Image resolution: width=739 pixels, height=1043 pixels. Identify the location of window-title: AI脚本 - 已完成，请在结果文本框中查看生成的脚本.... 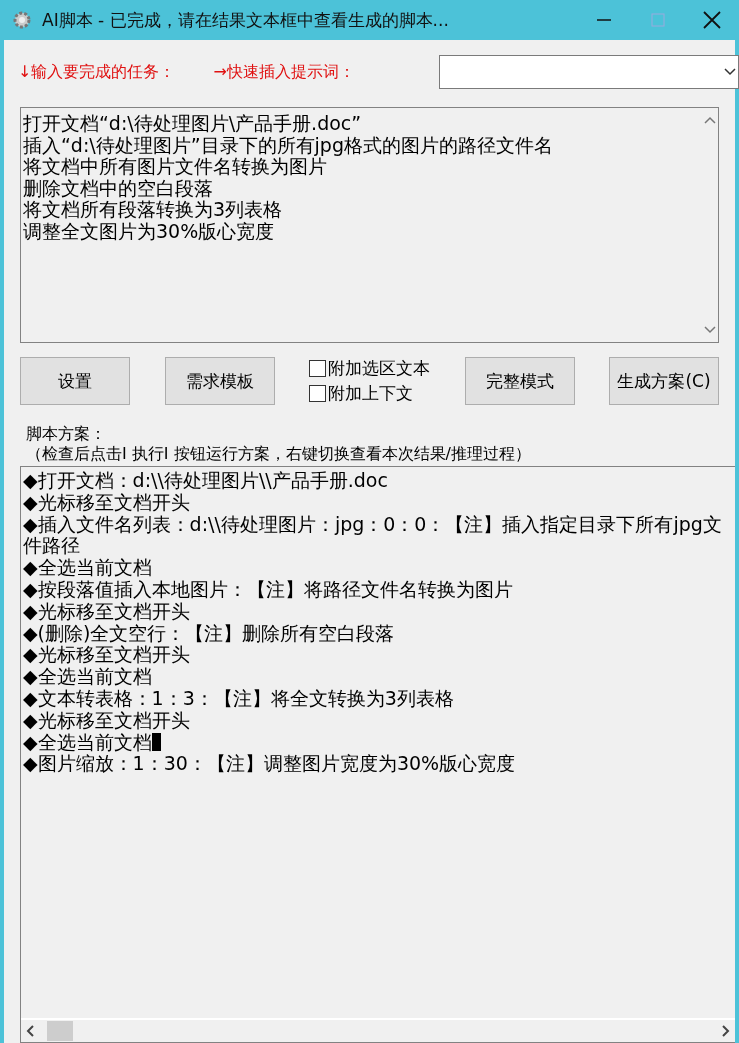
(246, 20).